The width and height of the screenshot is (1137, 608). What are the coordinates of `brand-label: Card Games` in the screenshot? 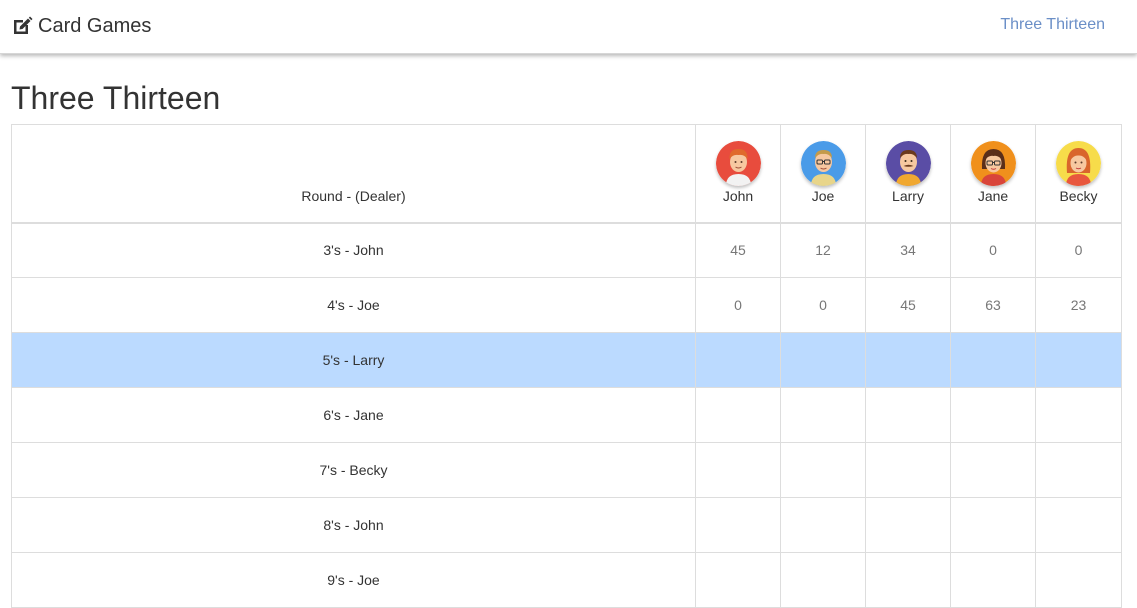 It's located at (95, 25).